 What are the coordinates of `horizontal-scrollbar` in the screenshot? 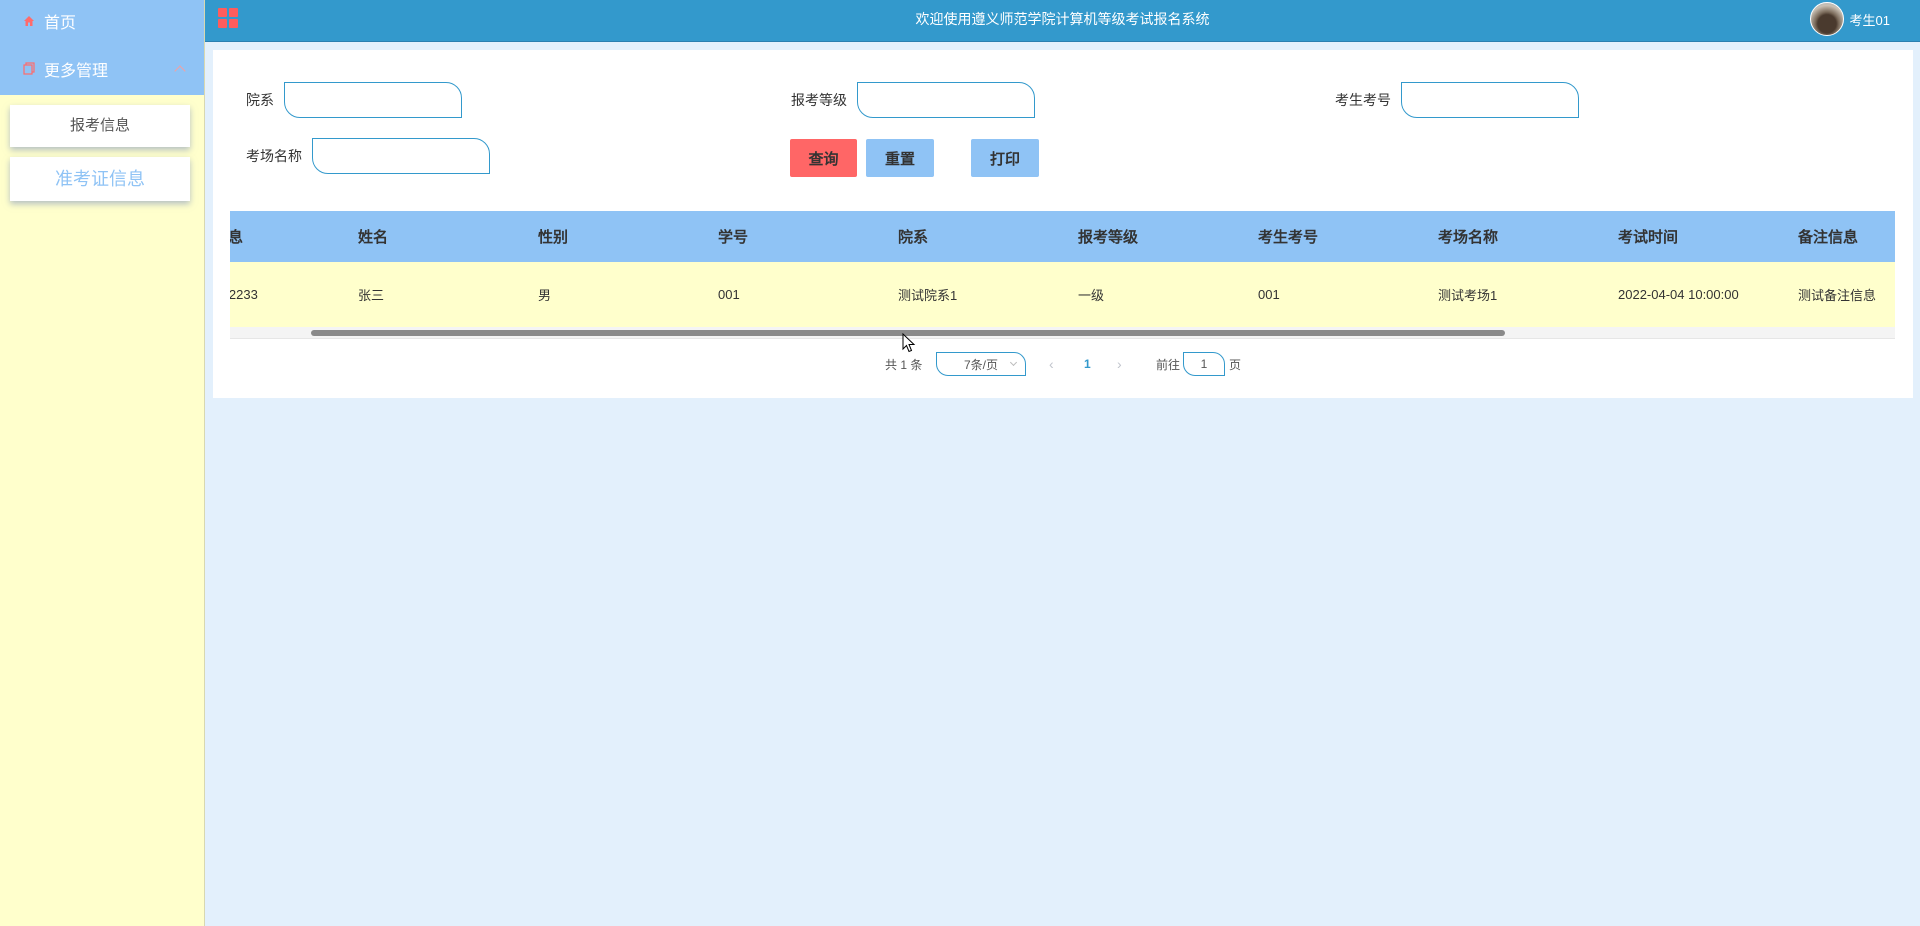 It's located at (1062, 333).